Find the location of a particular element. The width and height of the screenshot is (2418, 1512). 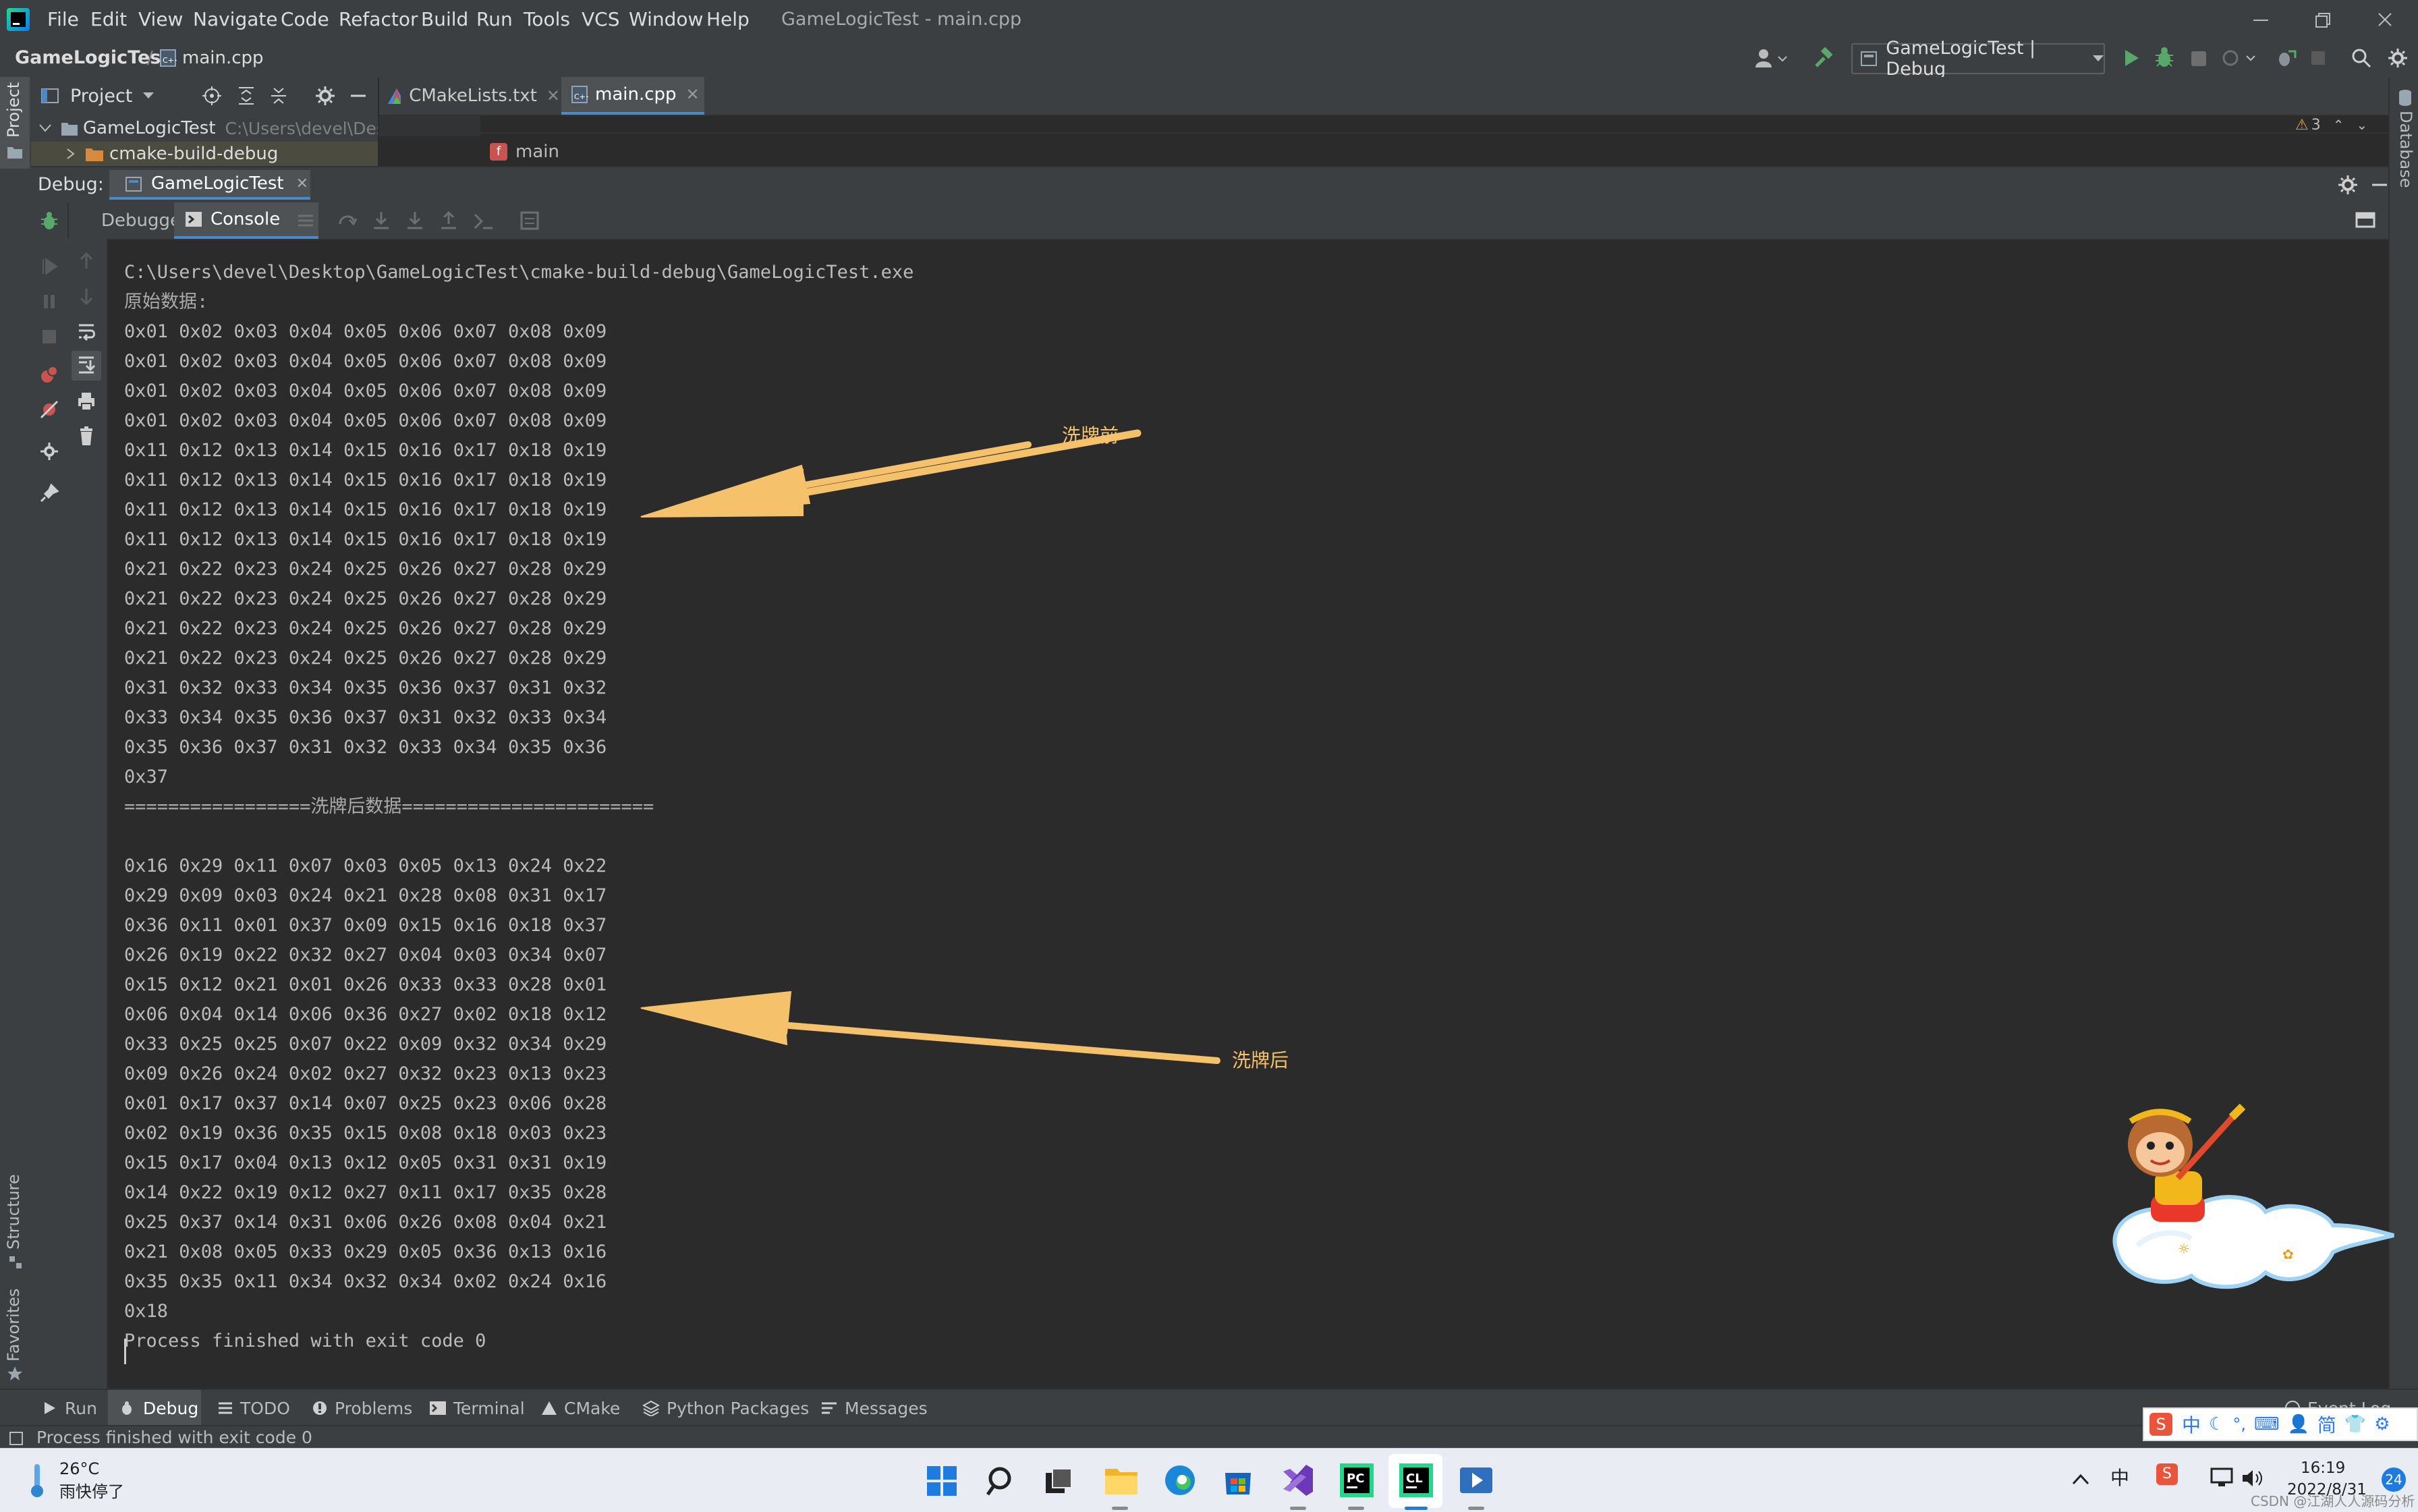

bottom-tab-debug: Debug is located at coordinates (154, 1408).